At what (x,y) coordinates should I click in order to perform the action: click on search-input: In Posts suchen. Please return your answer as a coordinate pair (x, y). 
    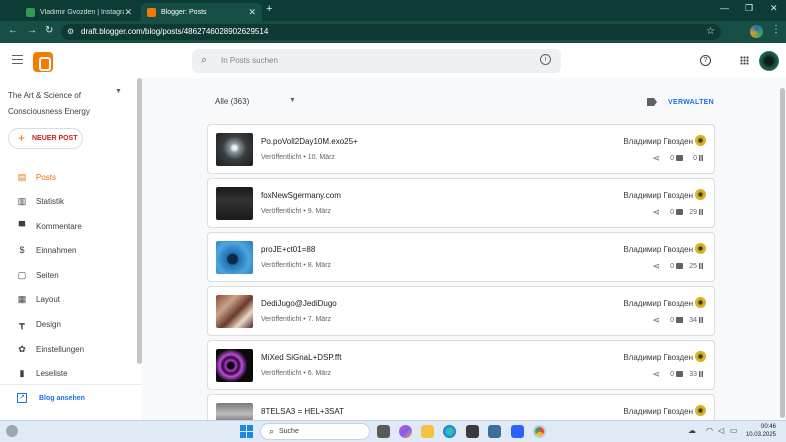
    Looking at the image, I should click on (249, 60).